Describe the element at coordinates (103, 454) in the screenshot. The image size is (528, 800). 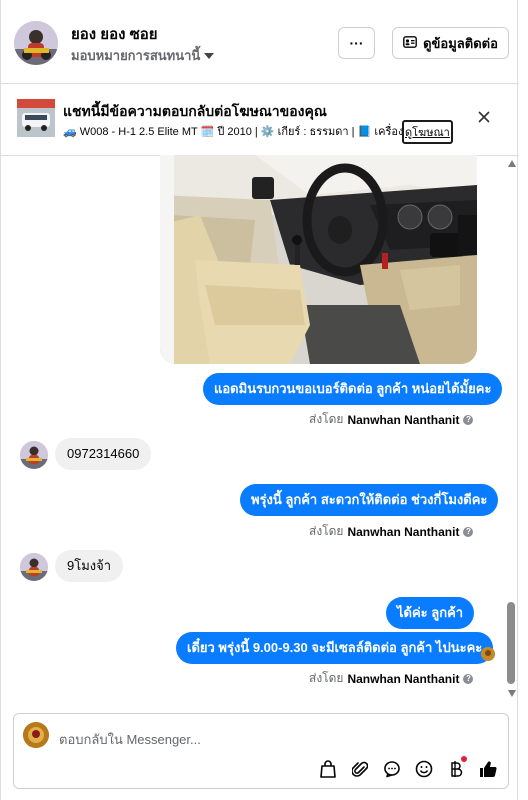
I see `incoming-message: 0972314660` at that location.